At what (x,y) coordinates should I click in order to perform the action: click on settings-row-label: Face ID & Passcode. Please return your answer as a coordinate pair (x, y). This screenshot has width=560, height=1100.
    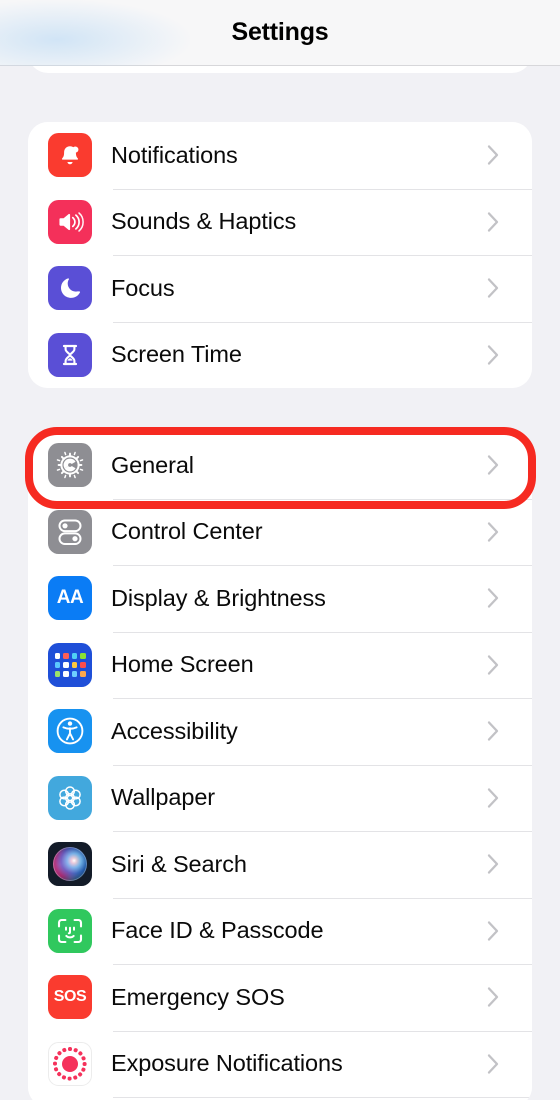
    Looking at the image, I should click on (217, 930).